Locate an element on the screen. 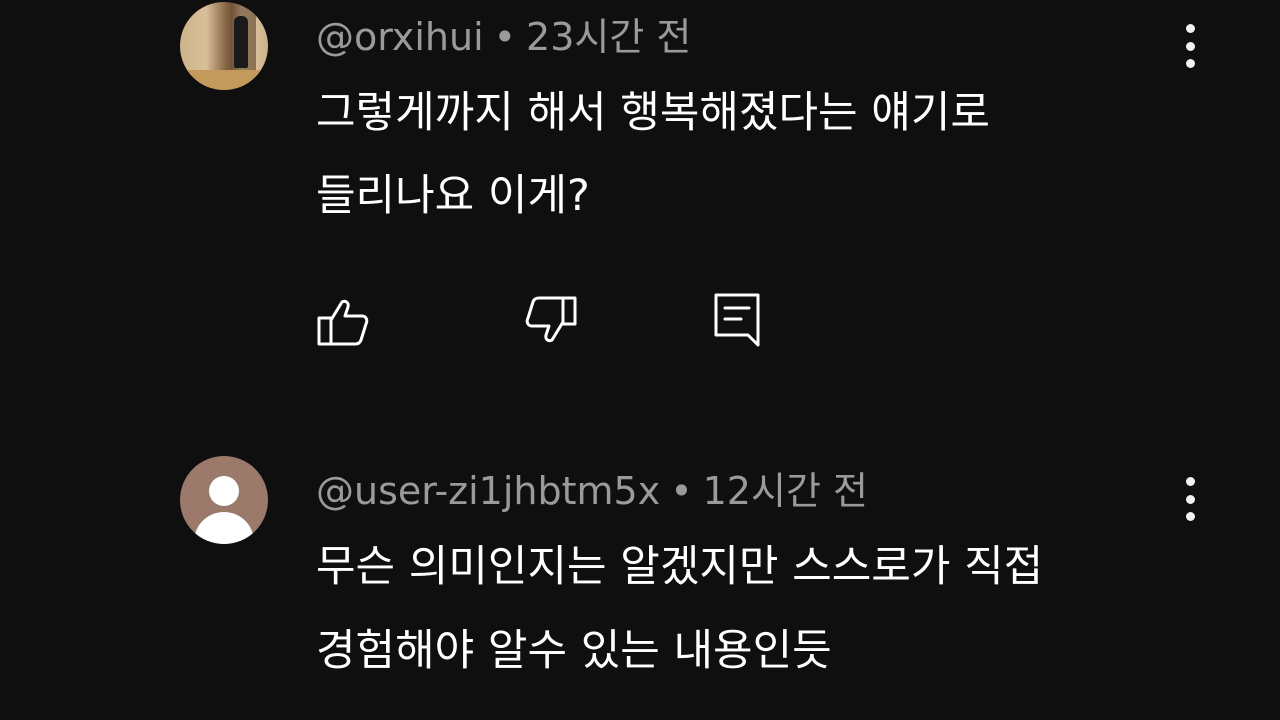 This screenshot has height=720, width=1280. thumbs-down-icon is located at coordinates (551, 319).